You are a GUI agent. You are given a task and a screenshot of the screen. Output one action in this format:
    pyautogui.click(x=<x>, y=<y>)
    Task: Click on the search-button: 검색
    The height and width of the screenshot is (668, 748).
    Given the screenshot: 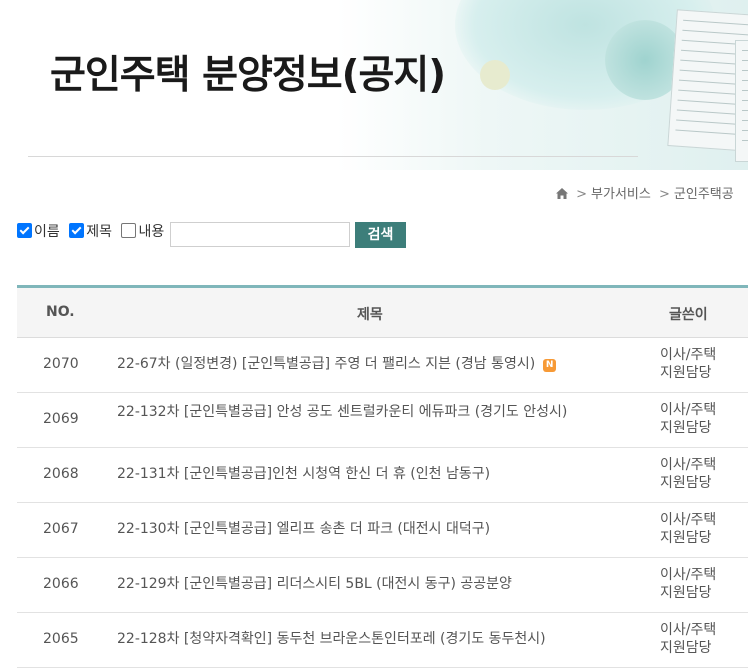 What is the action you would take?
    pyautogui.click(x=380, y=235)
    